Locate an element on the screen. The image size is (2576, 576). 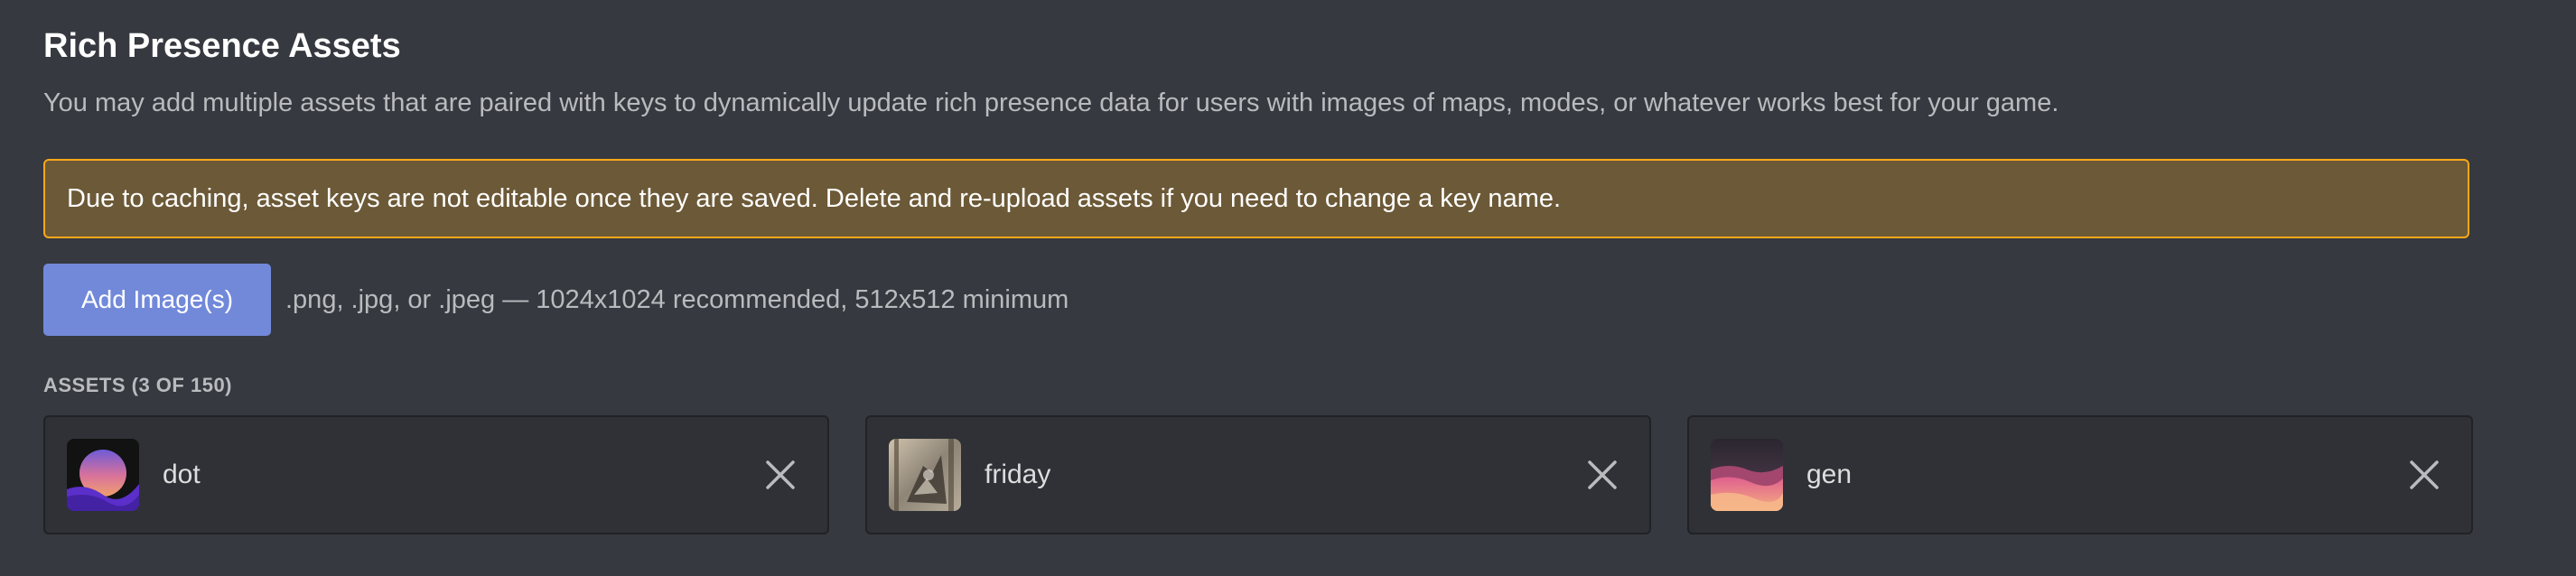
gen-image is located at coordinates (1747, 475).